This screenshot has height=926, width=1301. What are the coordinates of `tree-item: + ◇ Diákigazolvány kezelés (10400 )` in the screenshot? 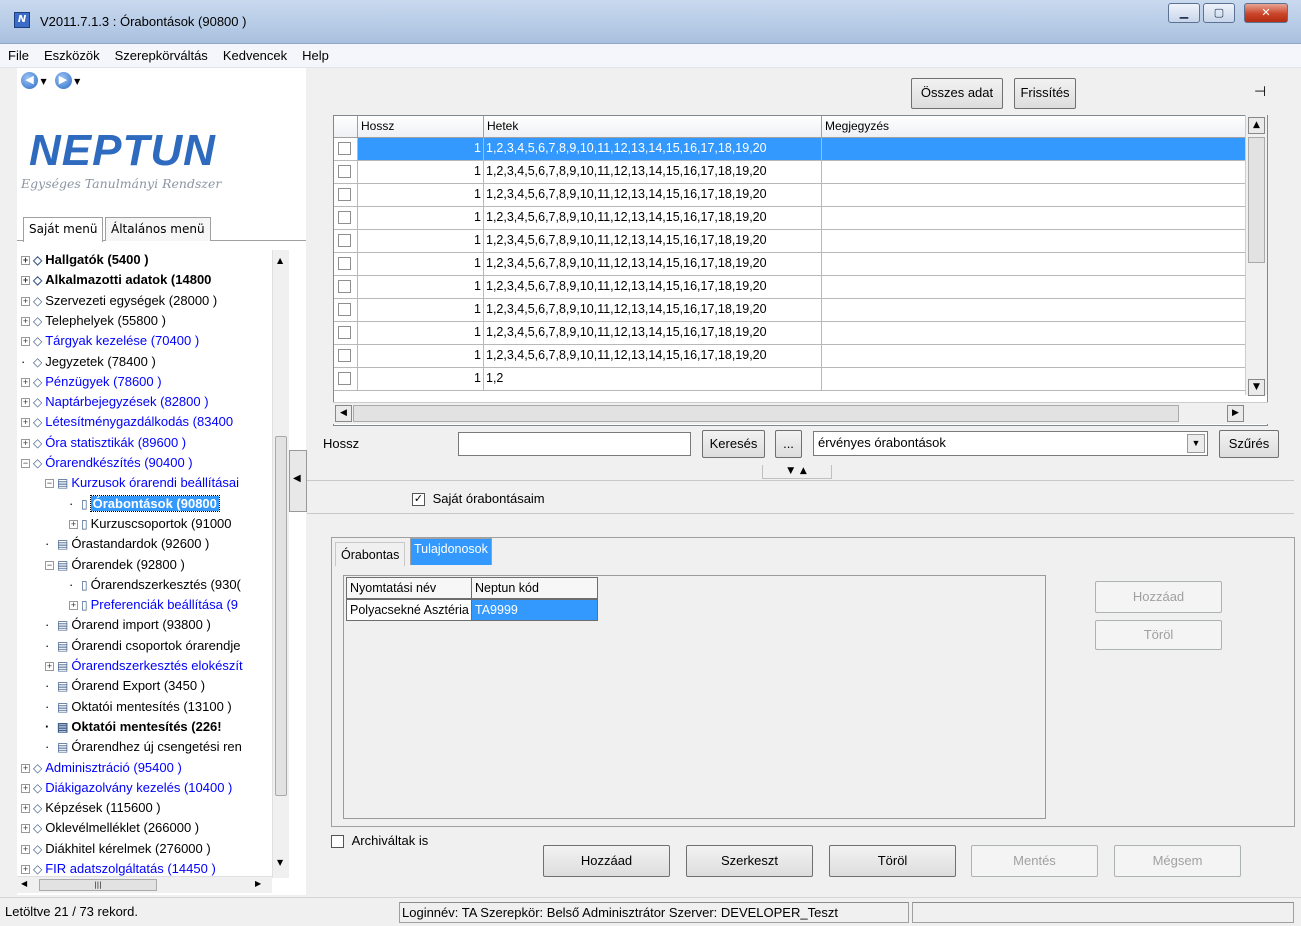 It's located at (126, 788).